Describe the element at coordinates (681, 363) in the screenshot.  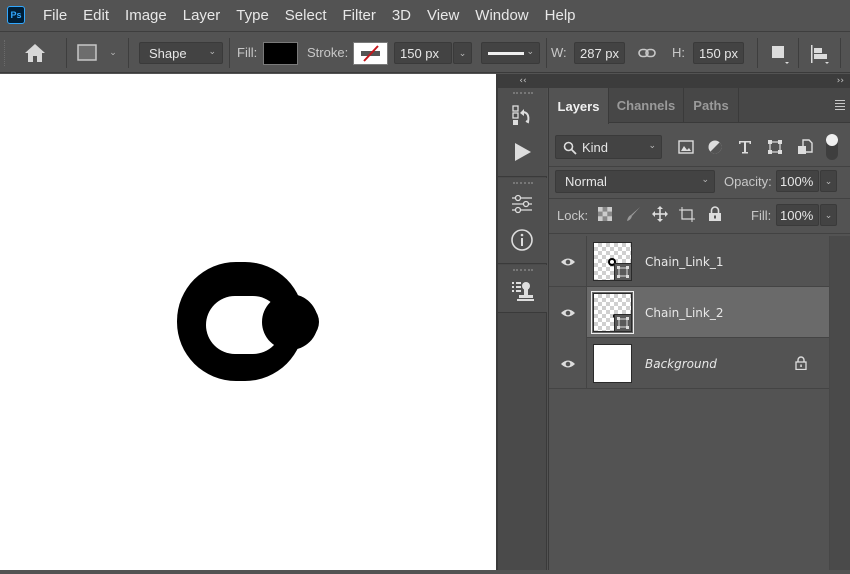
I see `layer-name: Background` at that location.